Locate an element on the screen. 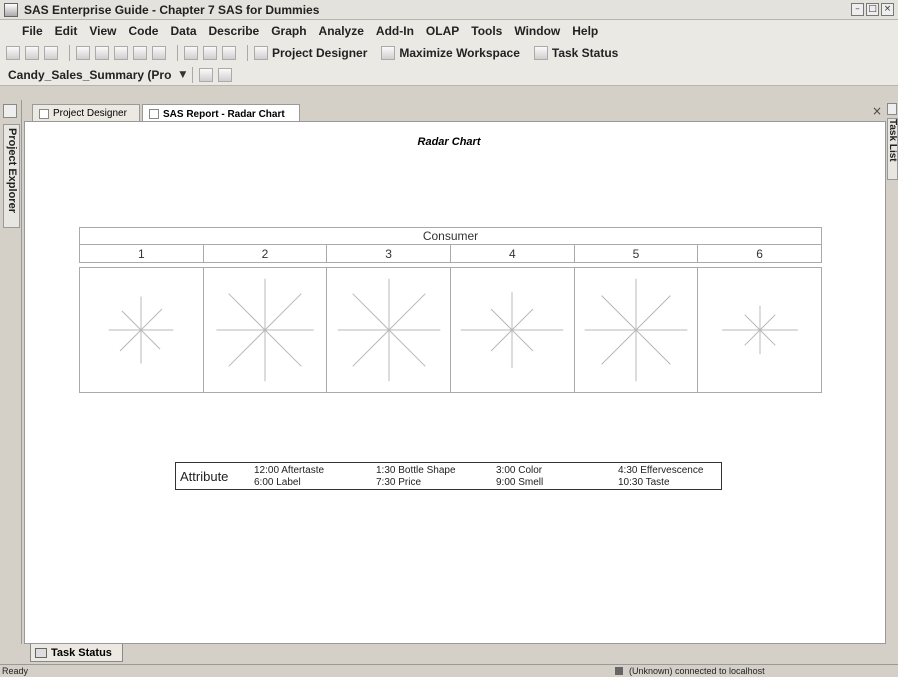 This screenshot has height=677, width=898. menu-window: Window is located at coordinates (537, 31).